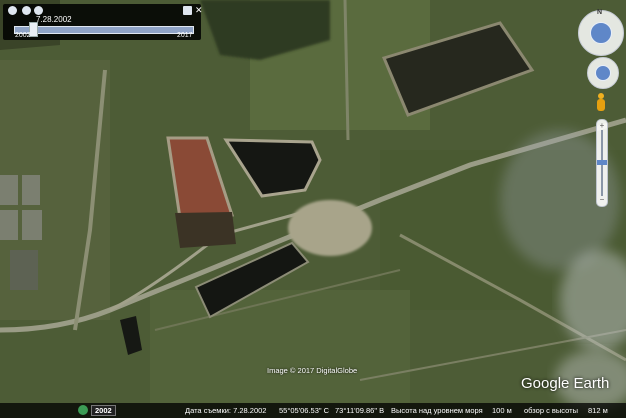 Image resolution: width=626 pixels, height=418 pixels. I want to click on look-joystick, so click(601, 33).